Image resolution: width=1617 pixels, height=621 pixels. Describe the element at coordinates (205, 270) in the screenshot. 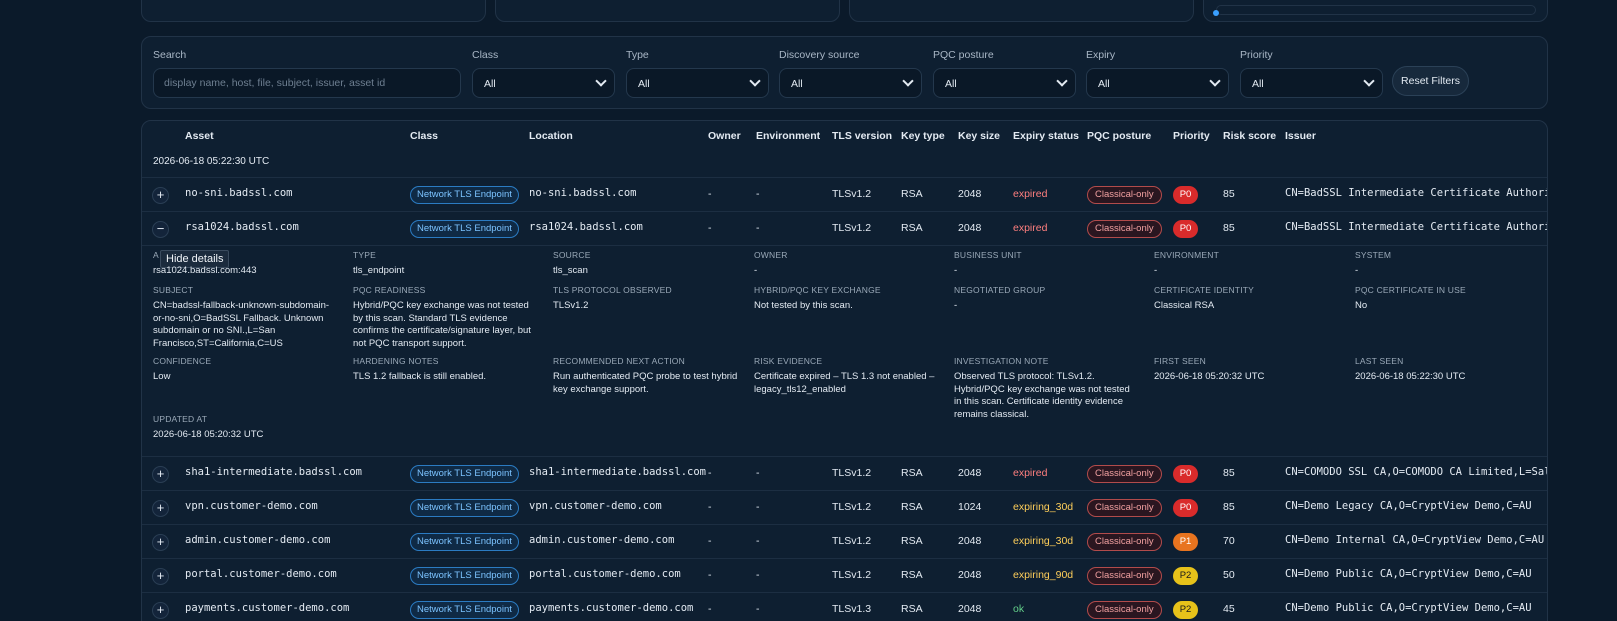

I see `detail-value: rsa1024.badssl.com:443` at that location.